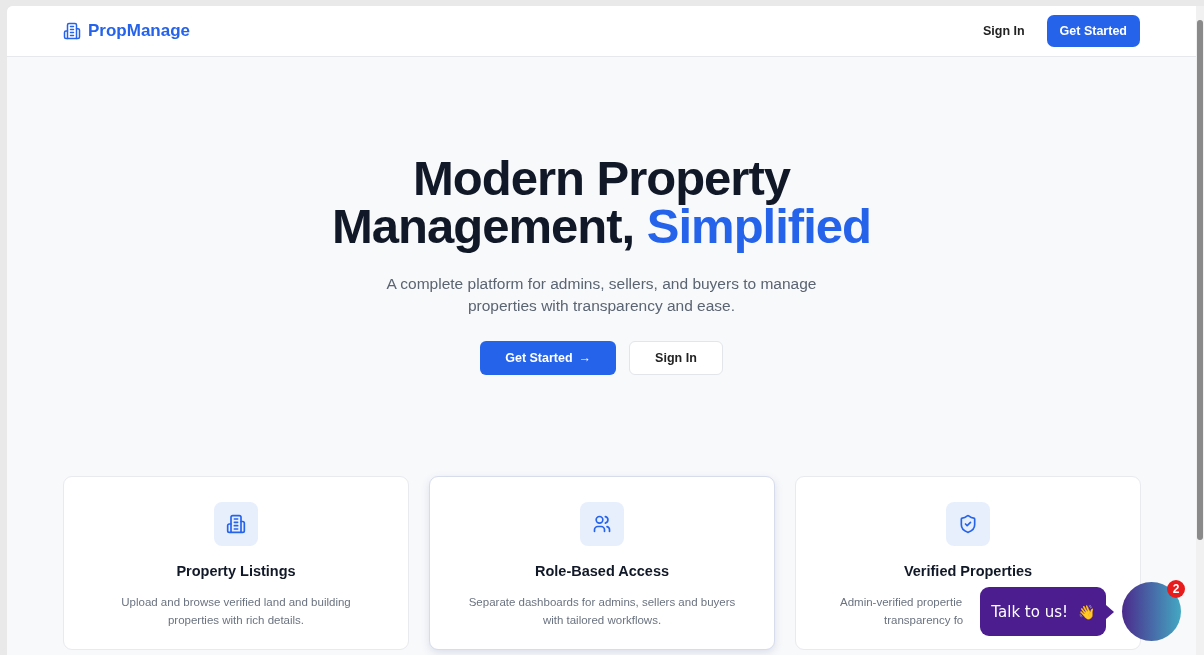 This screenshot has height=655, width=1204. What do you see at coordinates (901, 602) in the screenshot?
I see `feature-description: Admin-verified propertie` at bounding box center [901, 602].